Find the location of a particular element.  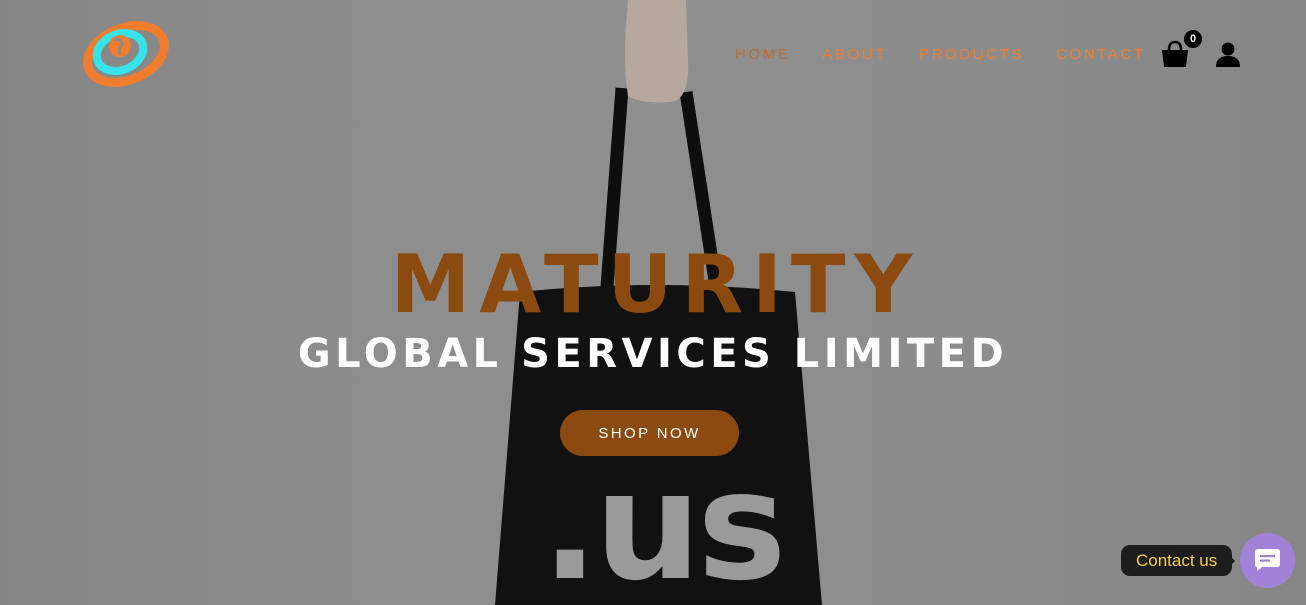

nav-about-link: ABOUT is located at coordinates (854, 55).